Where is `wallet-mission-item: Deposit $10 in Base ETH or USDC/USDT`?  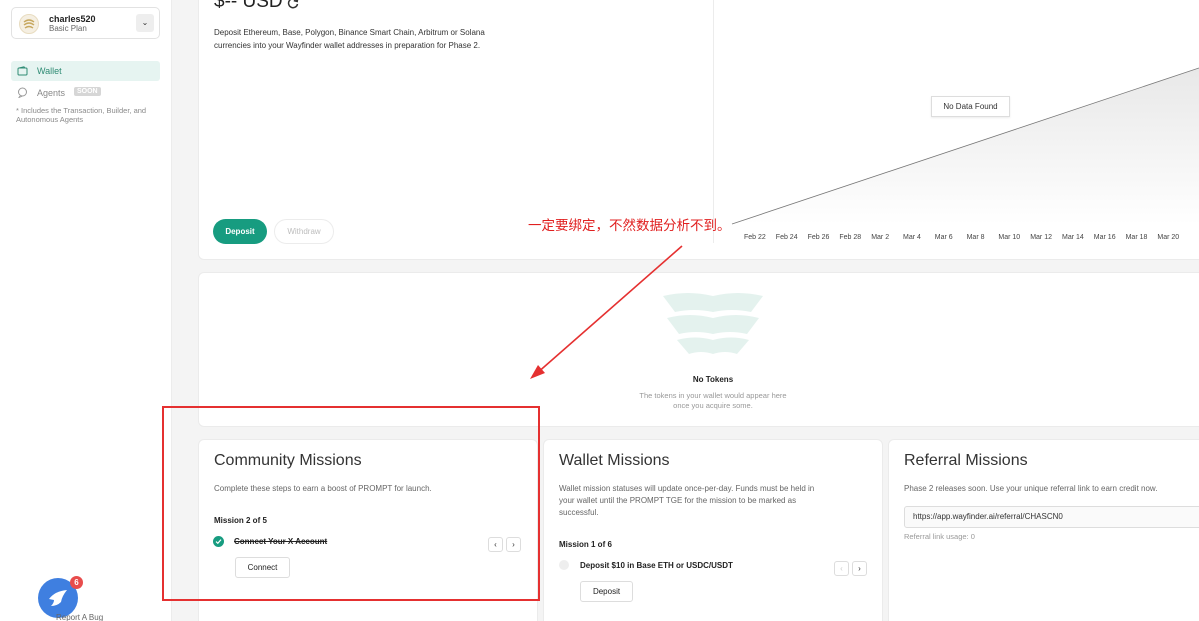
wallet-mission-item: Deposit $10 in Base ETH or USDC/USDT is located at coordinates (656, 565).